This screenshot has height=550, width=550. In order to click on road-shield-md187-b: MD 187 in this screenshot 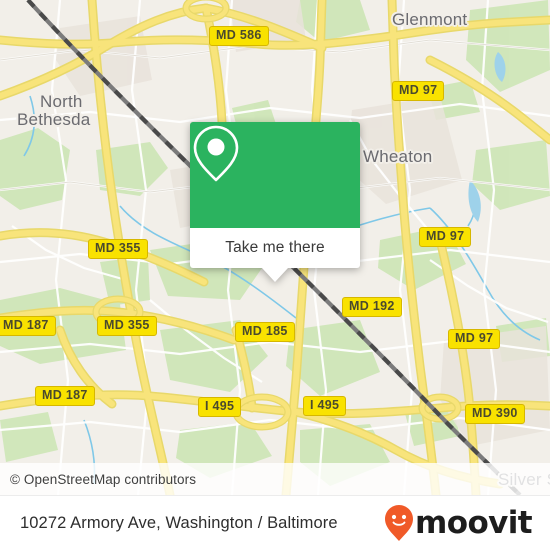, I will do `click(65, 396)`.